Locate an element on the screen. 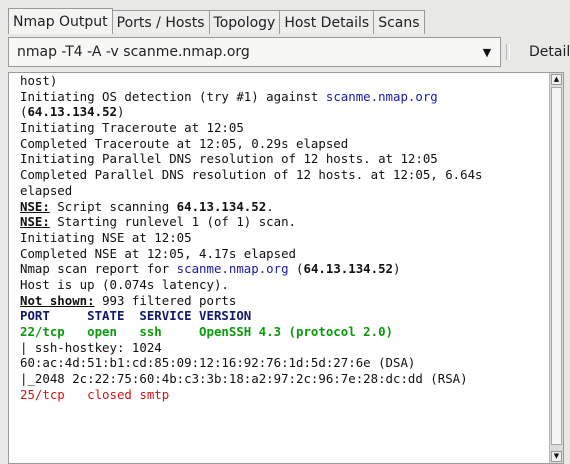  output-line: elapsed is located at coordinates (284, 191).